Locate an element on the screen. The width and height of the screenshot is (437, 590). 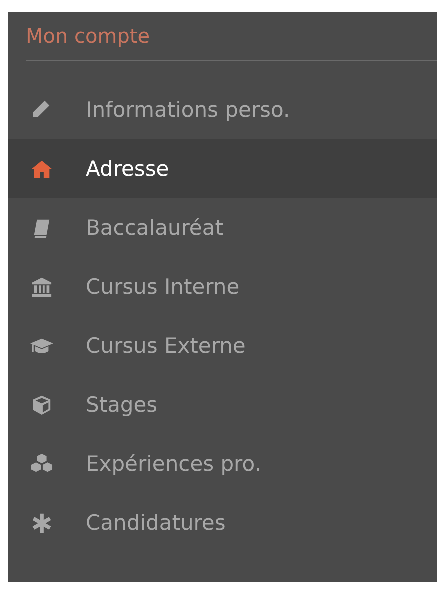
sidebar-item: Candidatures is located at coordinates (222, 522).